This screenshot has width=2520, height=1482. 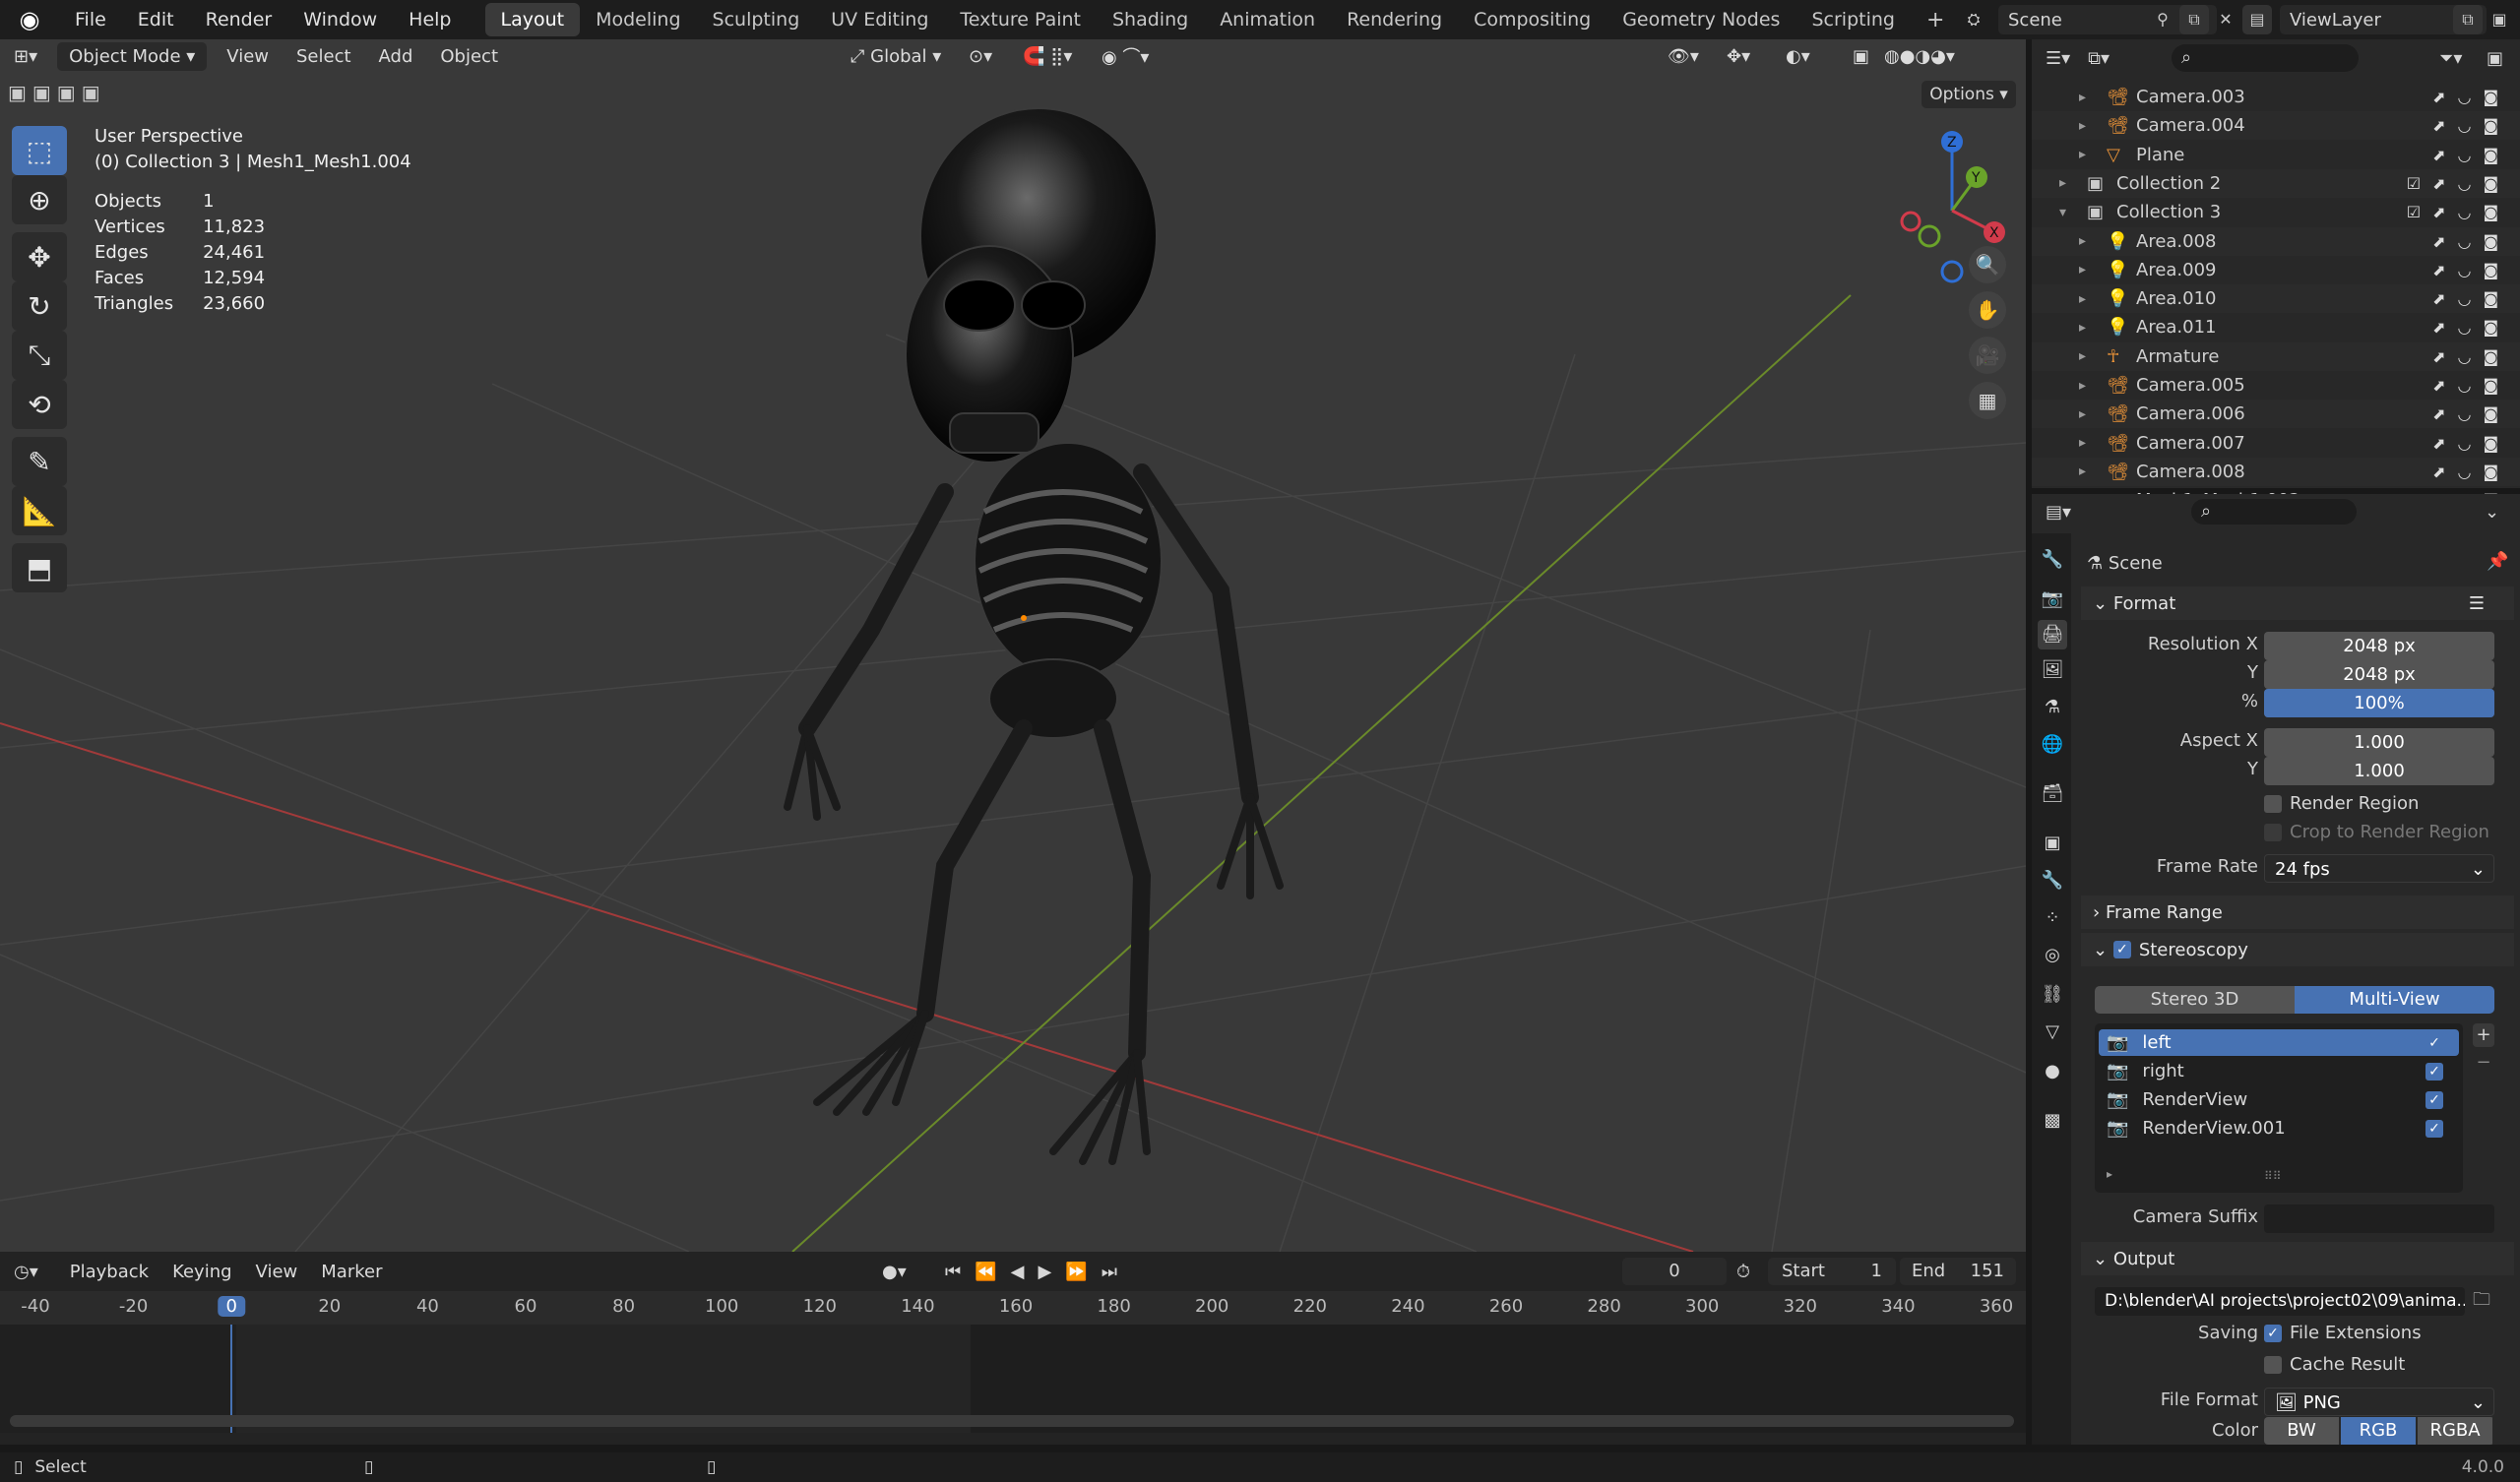 What do you see at coordinates (2394, 1000) in the screenshot?
I see `multi-view-tab: Multi-View` at bounding box center [2394, 1000].